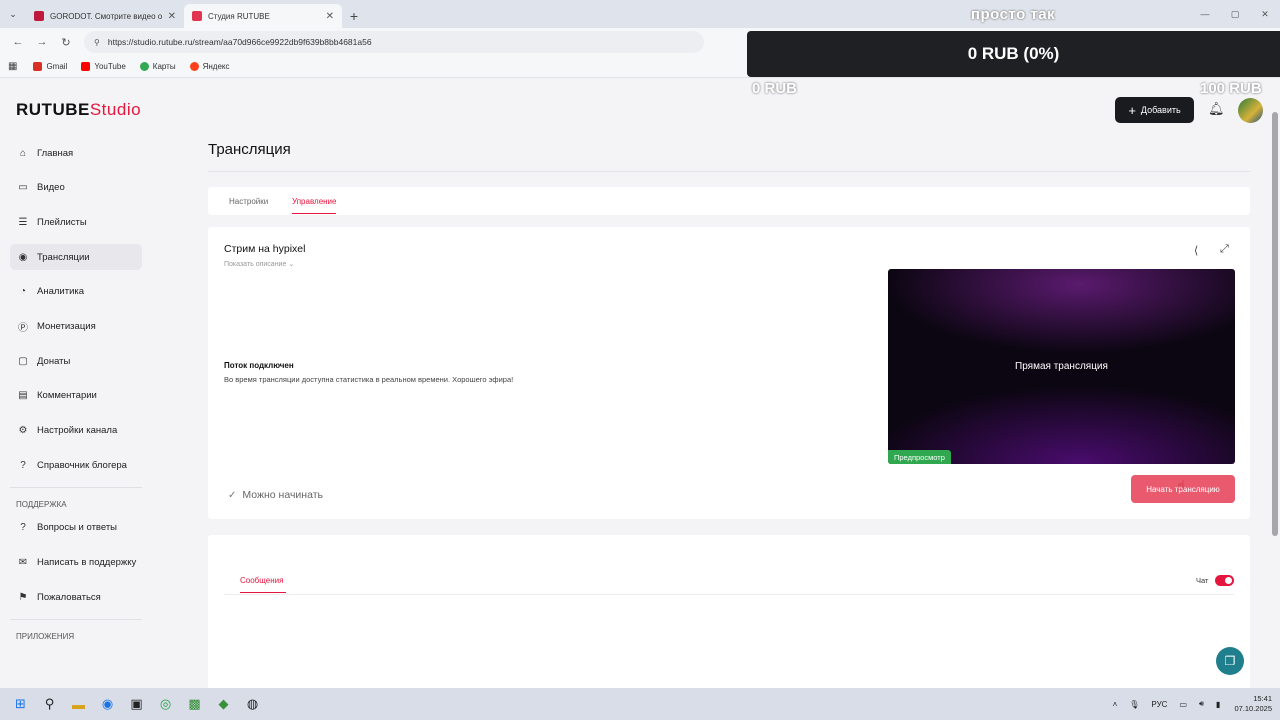  I want to click on chat-bubble-icon: ❐, so click(1230, 661).